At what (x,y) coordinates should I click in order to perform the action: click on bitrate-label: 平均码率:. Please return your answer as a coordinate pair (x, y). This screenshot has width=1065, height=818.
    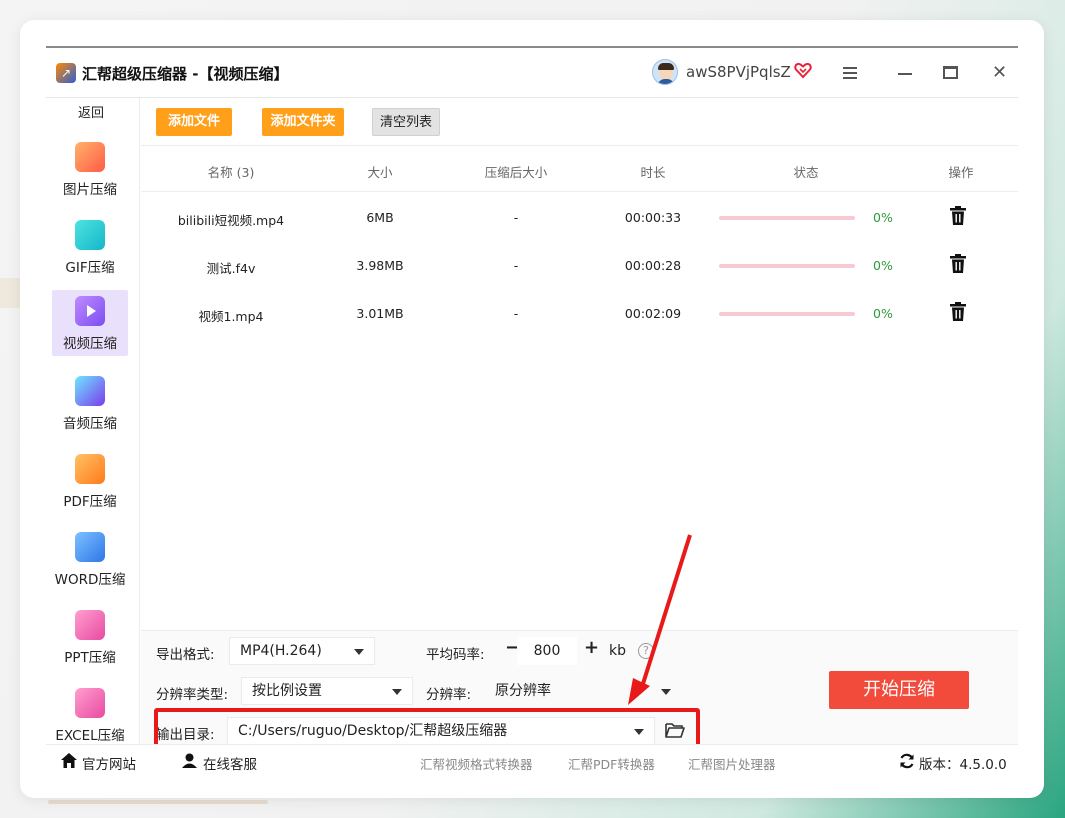
    Looking at the image, I should click on (455, 655).